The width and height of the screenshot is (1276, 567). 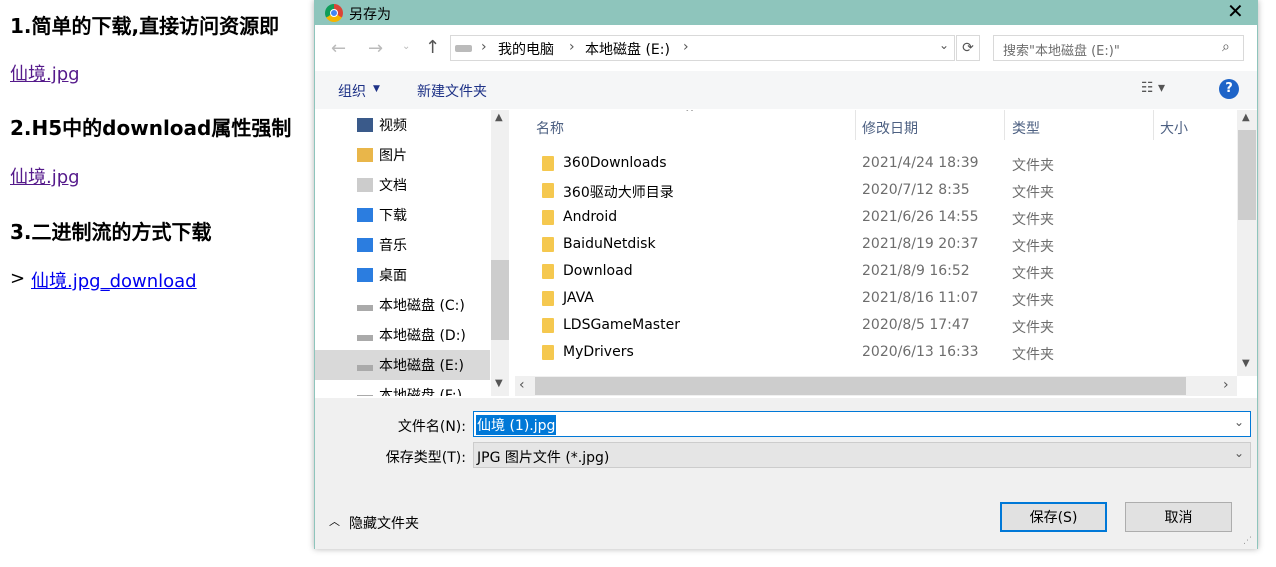 What do you see at coordinates (365, 245) in the screenshot?
I see `music-icon` at bounding box center [365, 245].